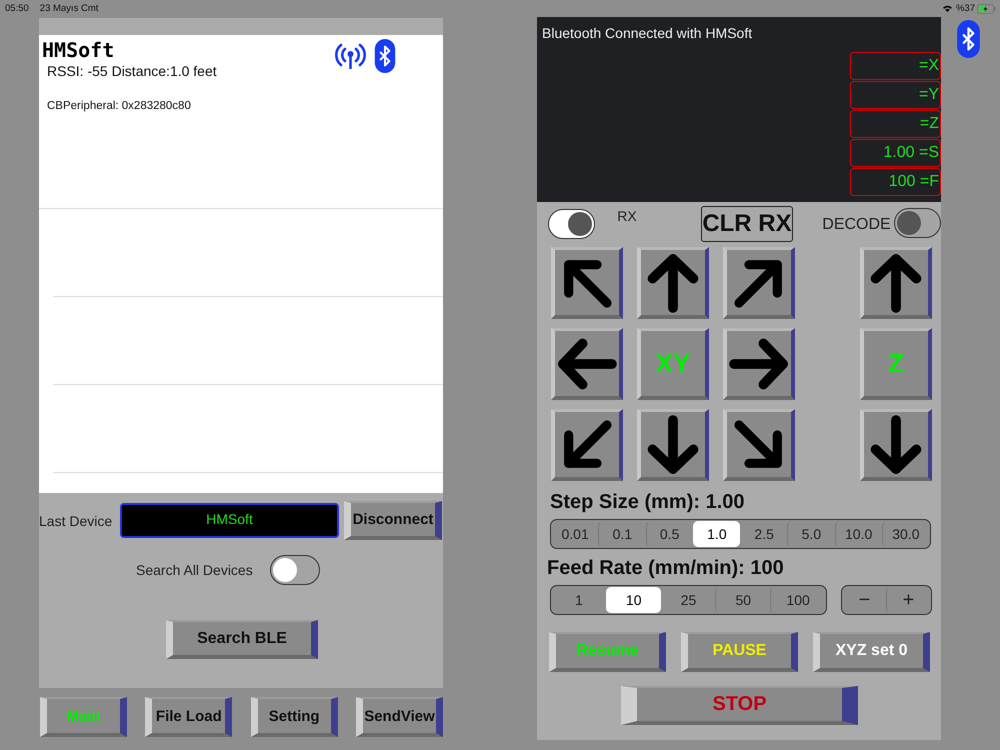 This screenshot has width=1000, height=750. What do you see at coordinates (647, 33) in the screenshot?
I see `console-message: Bluetooth Connected with HMSoft` at bounding box center [647, 33].